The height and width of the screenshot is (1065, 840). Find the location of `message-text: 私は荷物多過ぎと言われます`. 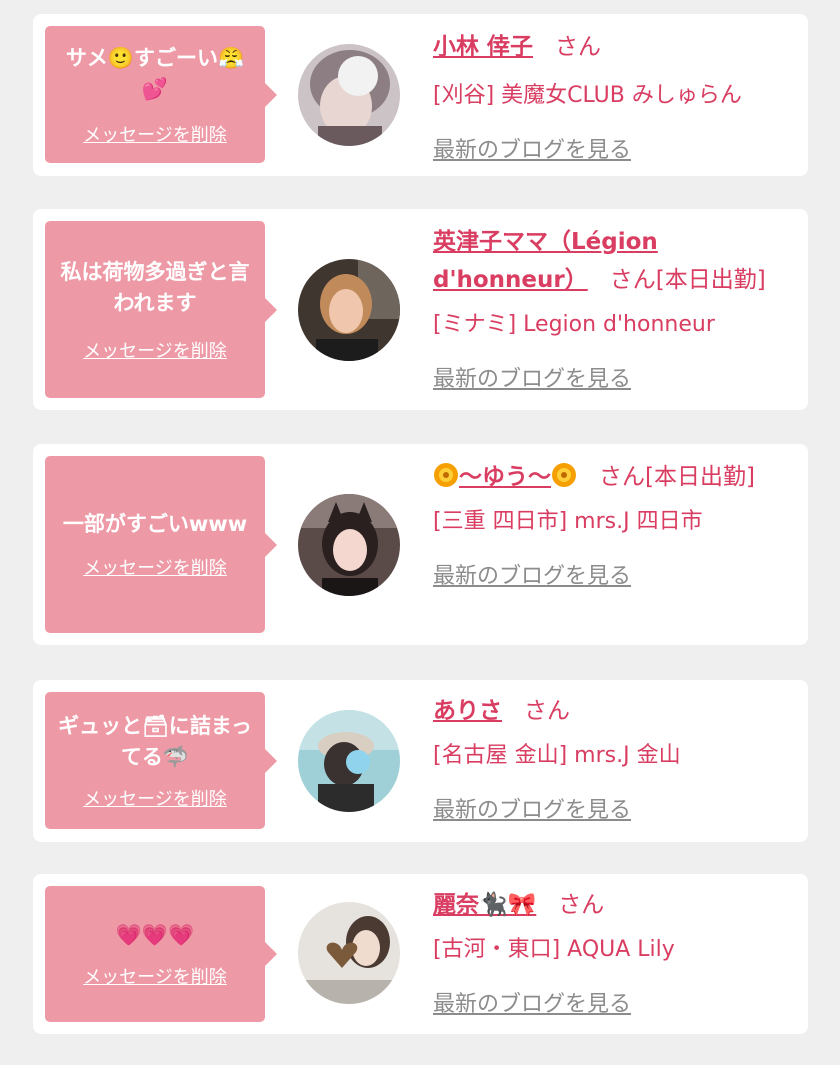

message-text: 私は荷物多過ぎと言われます is located at coordinates (155, 287).